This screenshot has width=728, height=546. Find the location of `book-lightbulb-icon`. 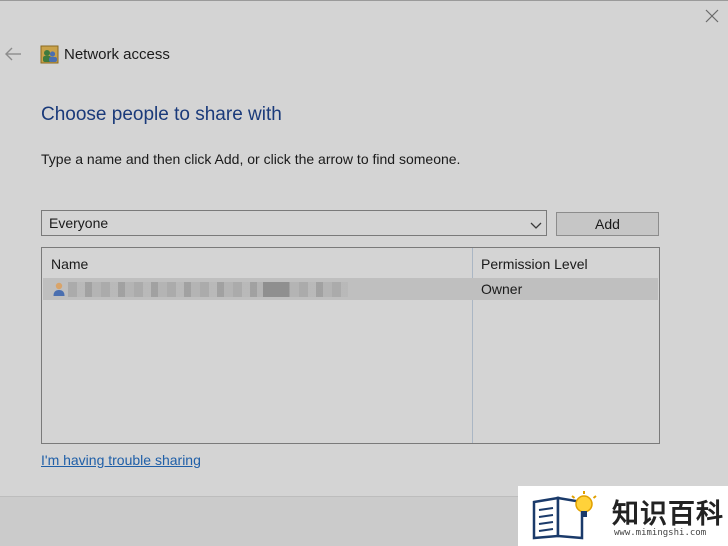

book-lightbulb-icon is located at coordinates (564, 515).